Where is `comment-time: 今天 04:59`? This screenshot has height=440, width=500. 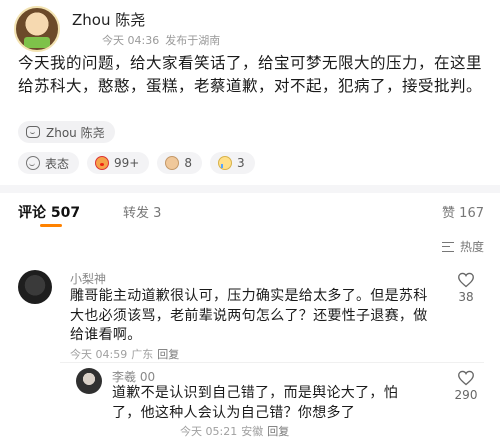 comment-time: 今天 04:59 is located at coordinates (99, 354).